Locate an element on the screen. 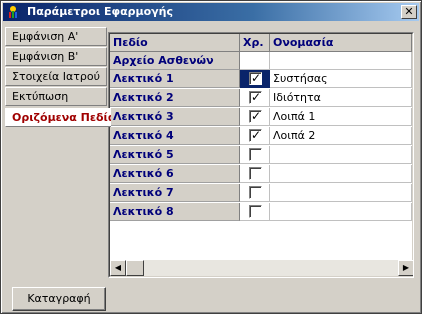  field-label: Λεκτικό 1 is located at coordinates (175, 79).